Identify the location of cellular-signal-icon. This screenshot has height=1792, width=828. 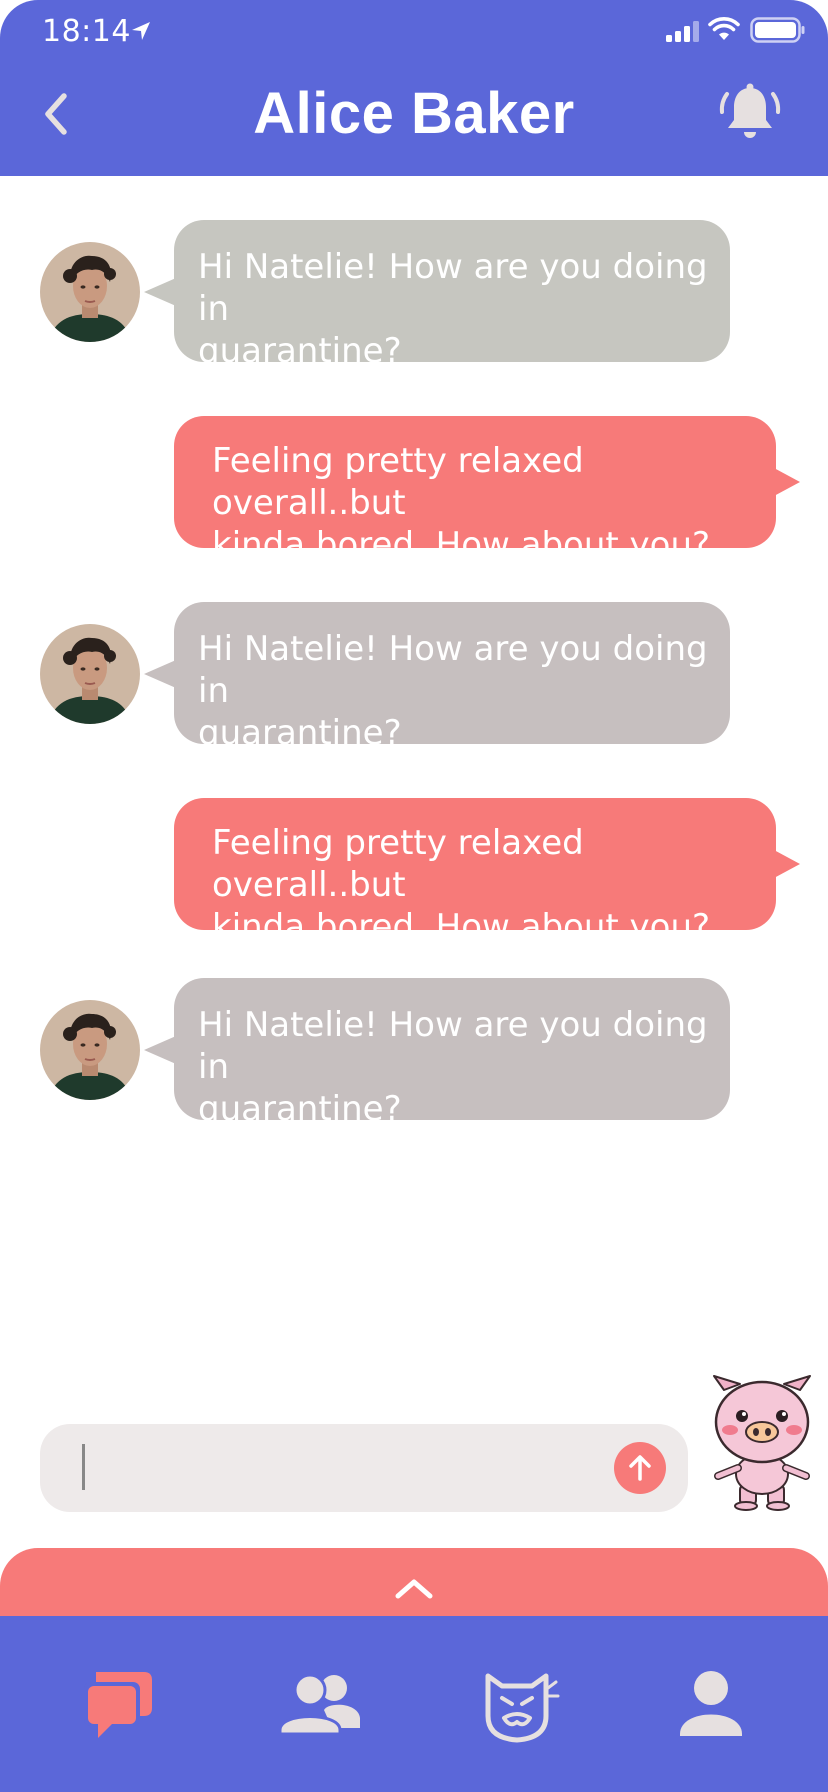
(682, 31).